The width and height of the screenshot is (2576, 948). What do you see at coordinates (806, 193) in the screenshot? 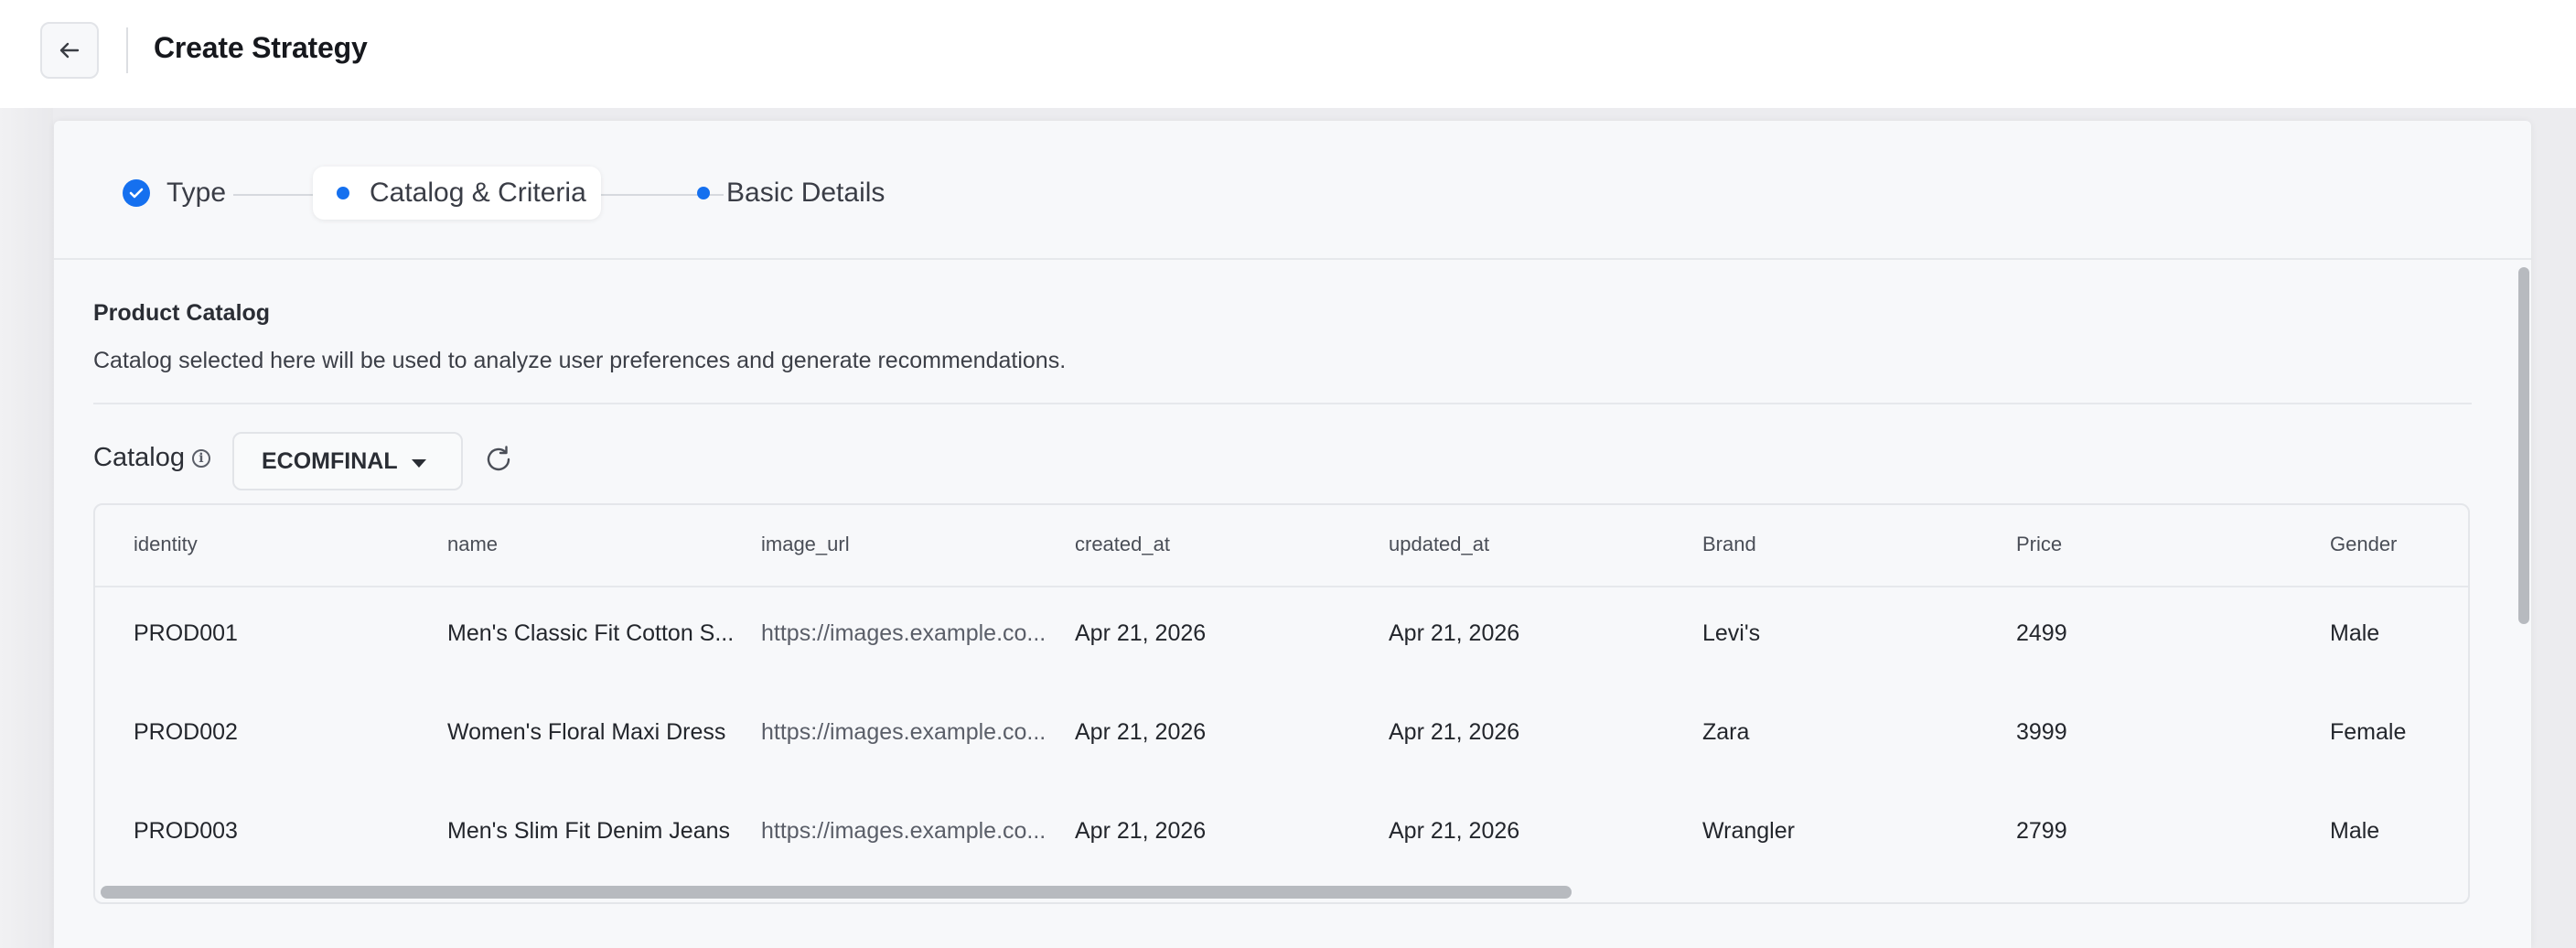
I see `step-label: Basic Details` at bounding box center [806, 193].